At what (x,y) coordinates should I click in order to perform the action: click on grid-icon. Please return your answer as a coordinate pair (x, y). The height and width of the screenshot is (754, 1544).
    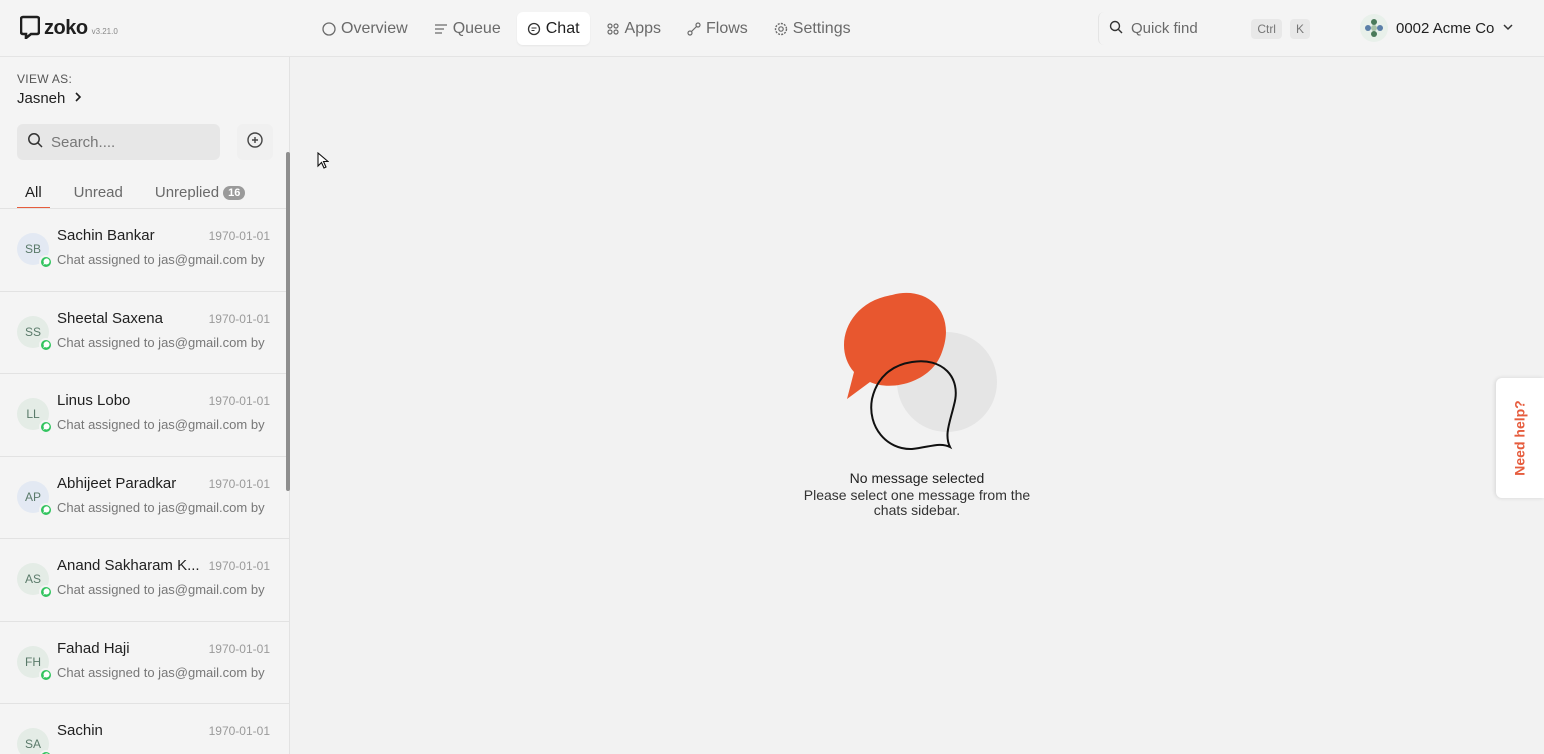
    Looking at the image, I should click on (613, 29).